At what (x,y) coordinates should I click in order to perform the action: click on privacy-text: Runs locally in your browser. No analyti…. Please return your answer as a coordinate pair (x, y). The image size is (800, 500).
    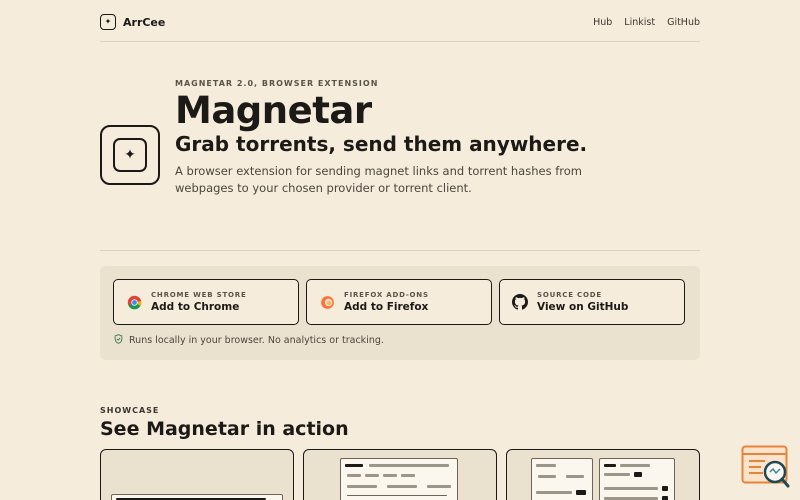
    Looking at the image, I should click on (256, 340).